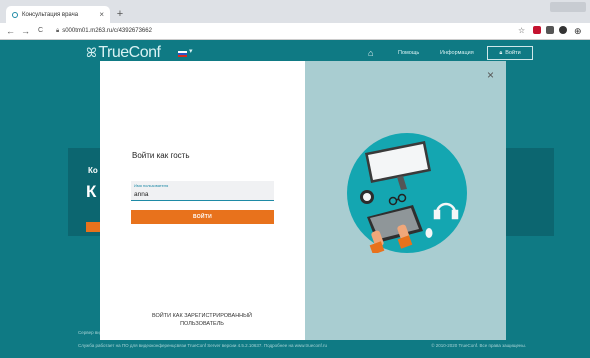 Image resolution: width=590 pixels, height=358 pixels. What do you see at coordinates (367, 197) in the screenshot?
I see `coffee-cup-icon` at bounding box center [367, 197].